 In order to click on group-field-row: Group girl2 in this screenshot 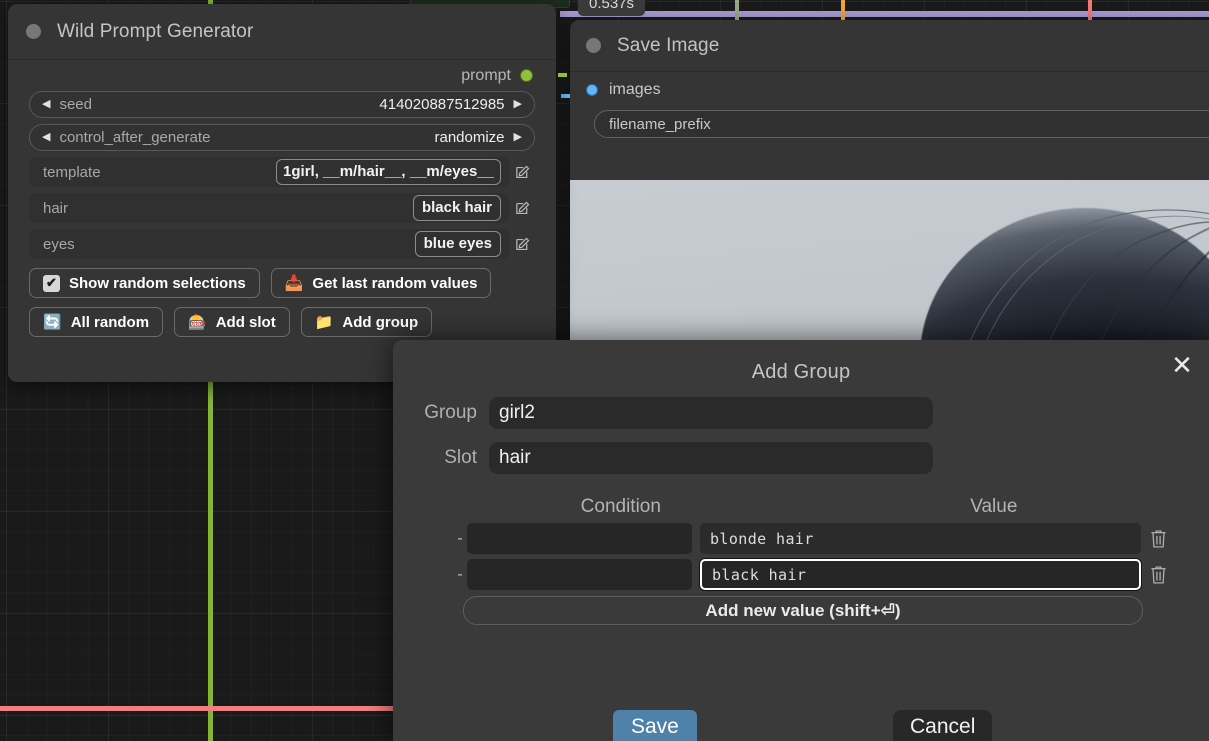, I will do `click(801, 413)`.